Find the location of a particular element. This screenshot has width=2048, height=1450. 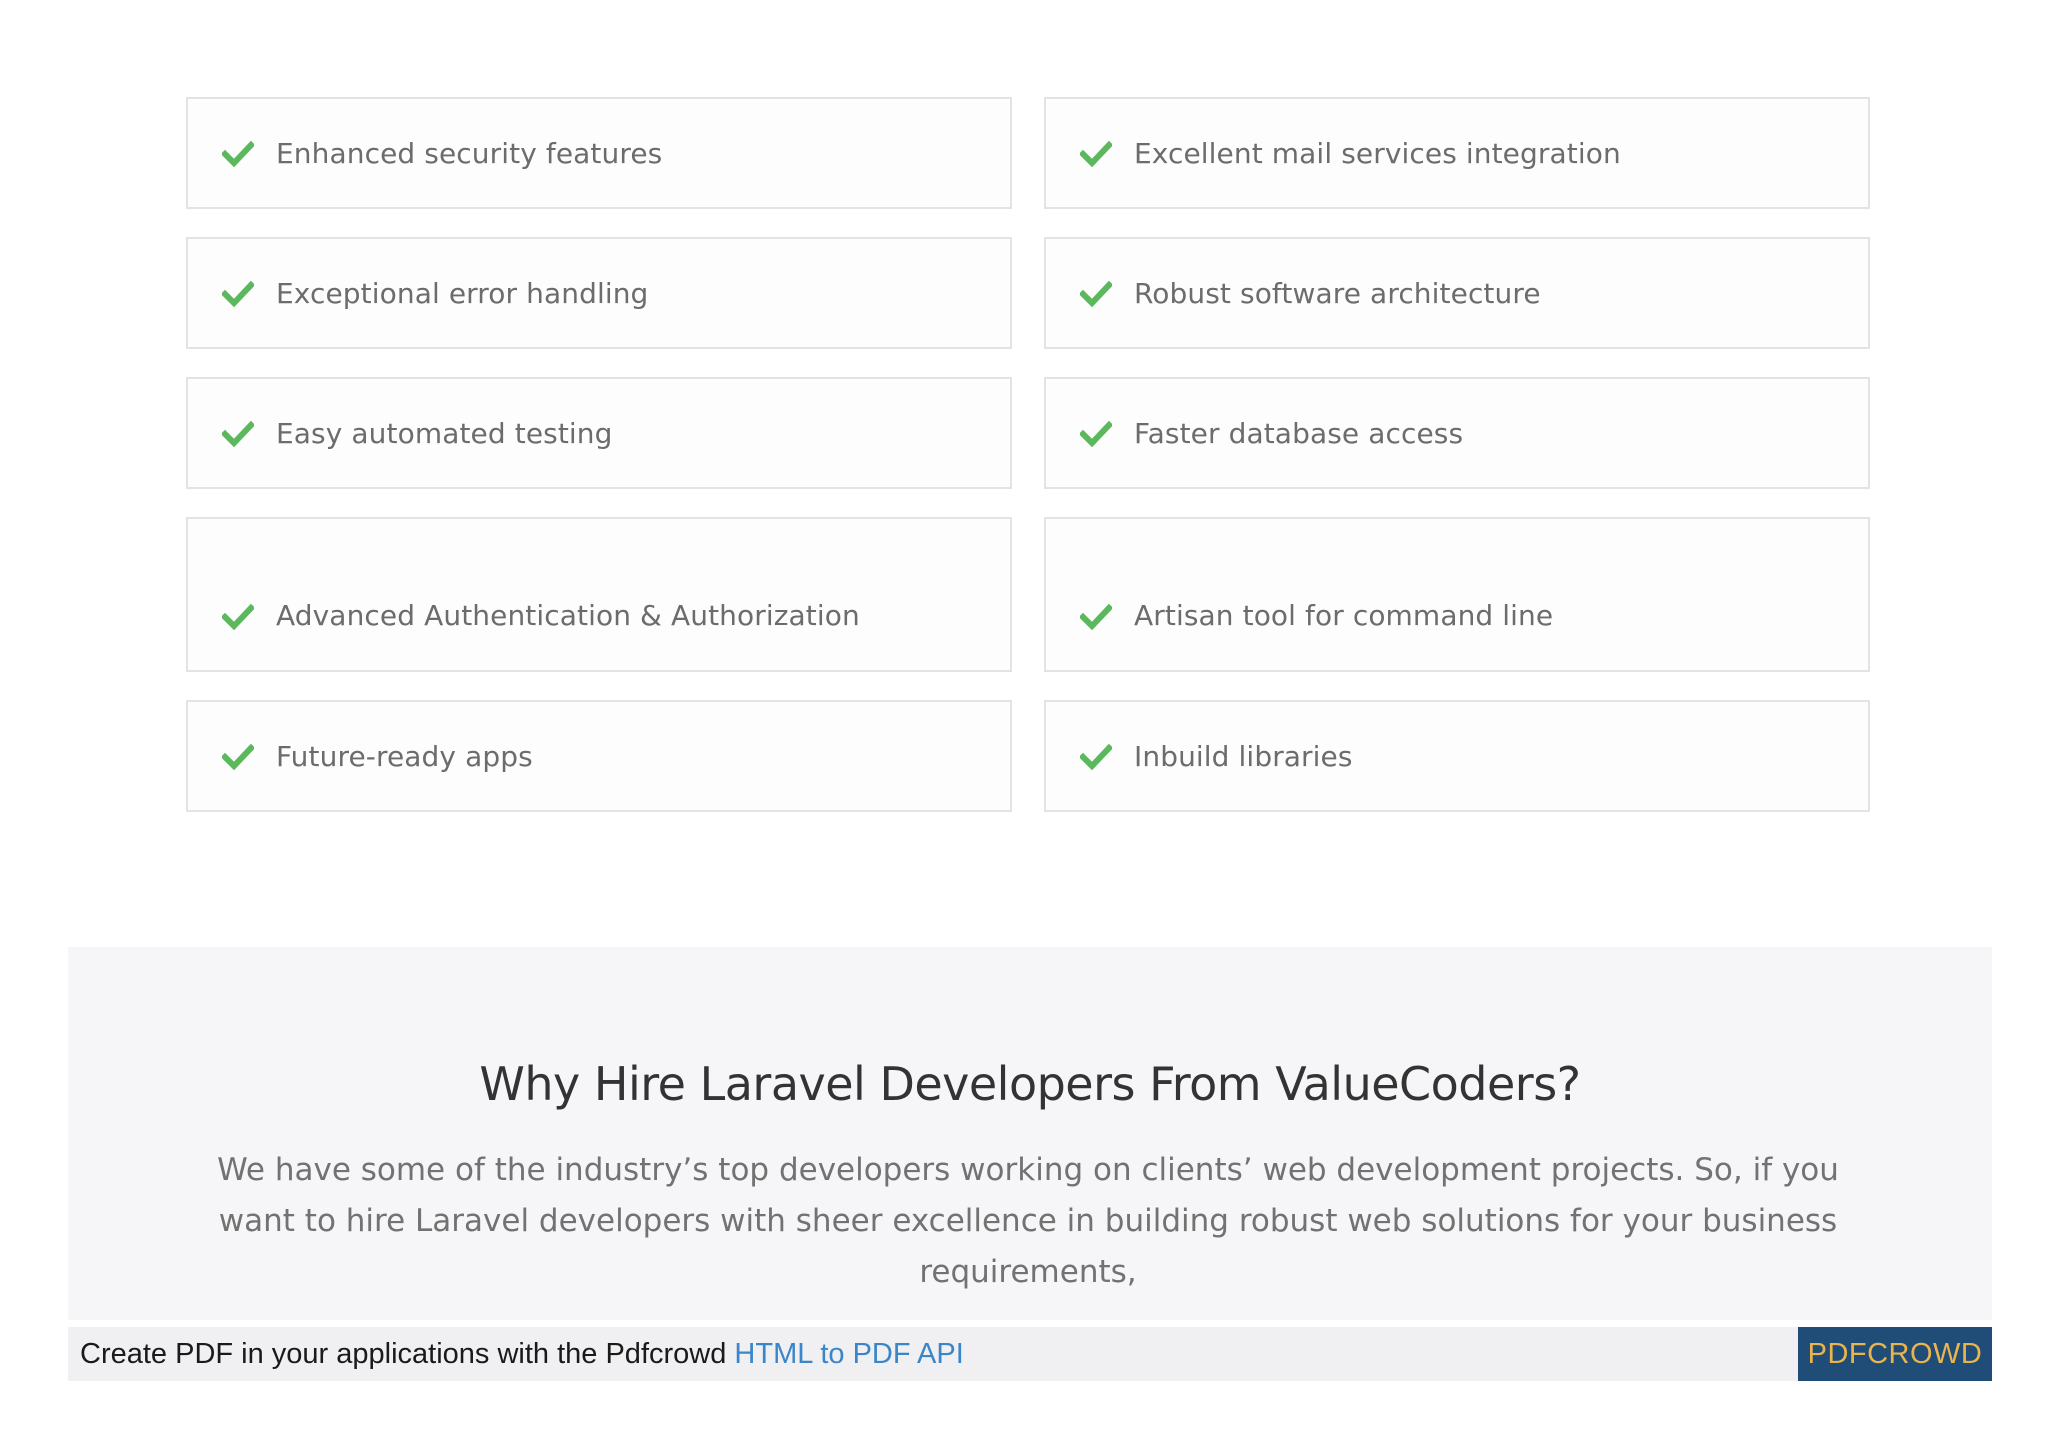

feature-label: Robust software architecture is located at coordinates (1337, 293).